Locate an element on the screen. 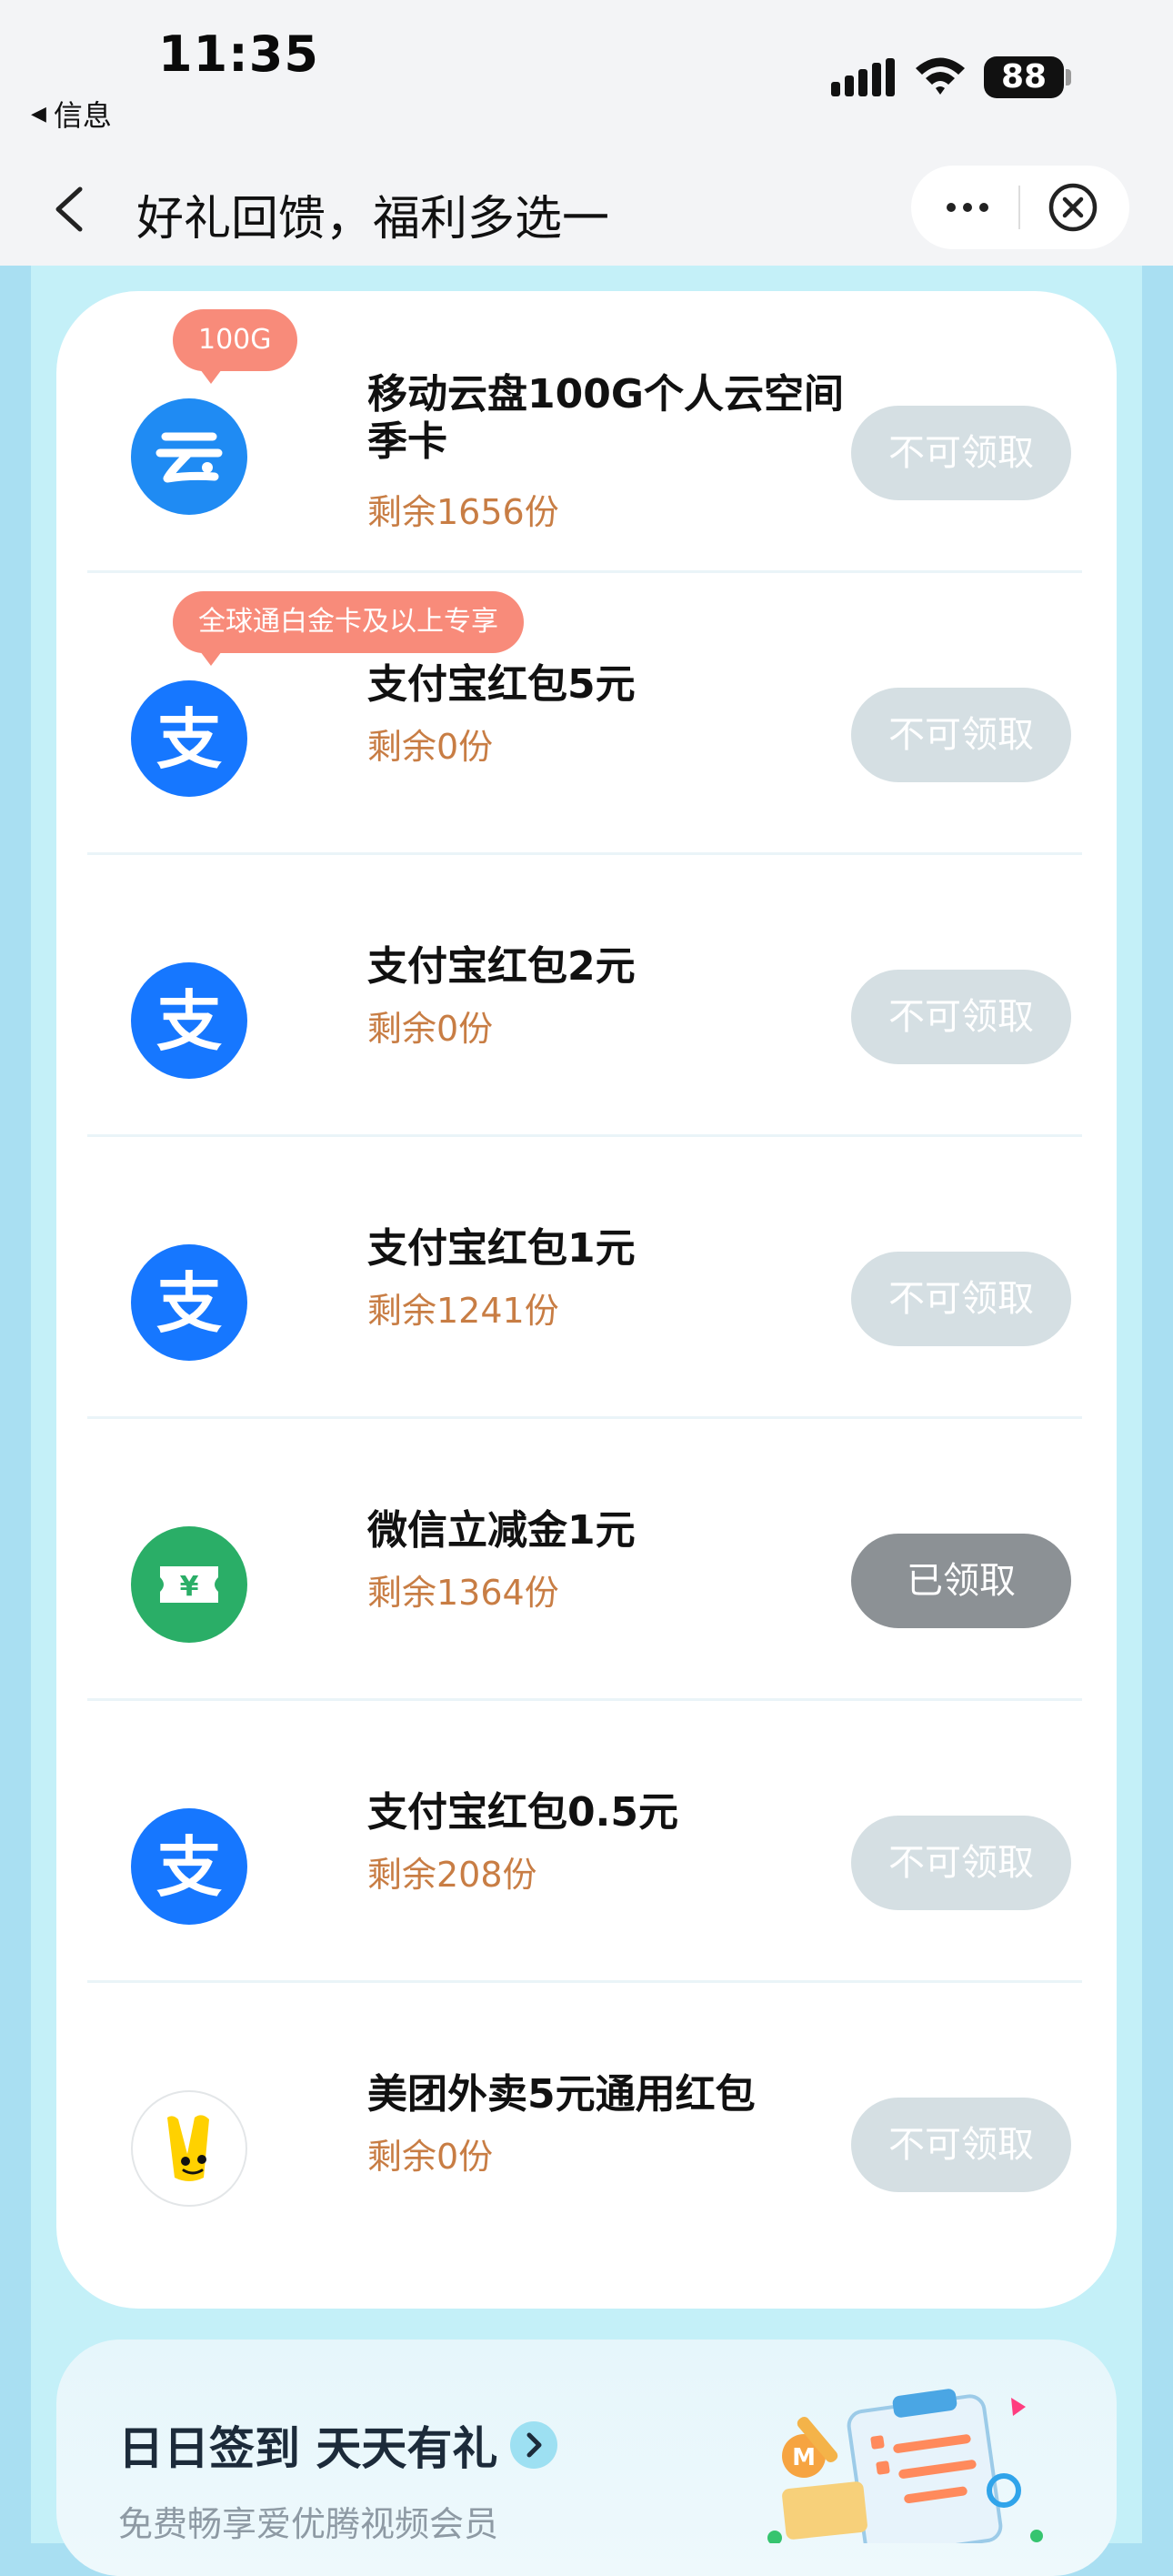 The image size is (1173, 2576). reward-title: 支付宝红包0.5元 is located at coordinates (523, 1812).